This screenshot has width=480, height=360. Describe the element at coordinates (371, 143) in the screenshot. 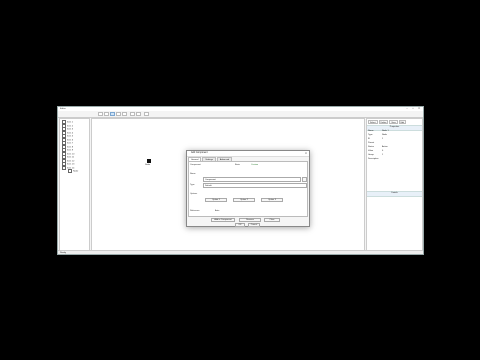

I see `property-row: Parent` at that location.